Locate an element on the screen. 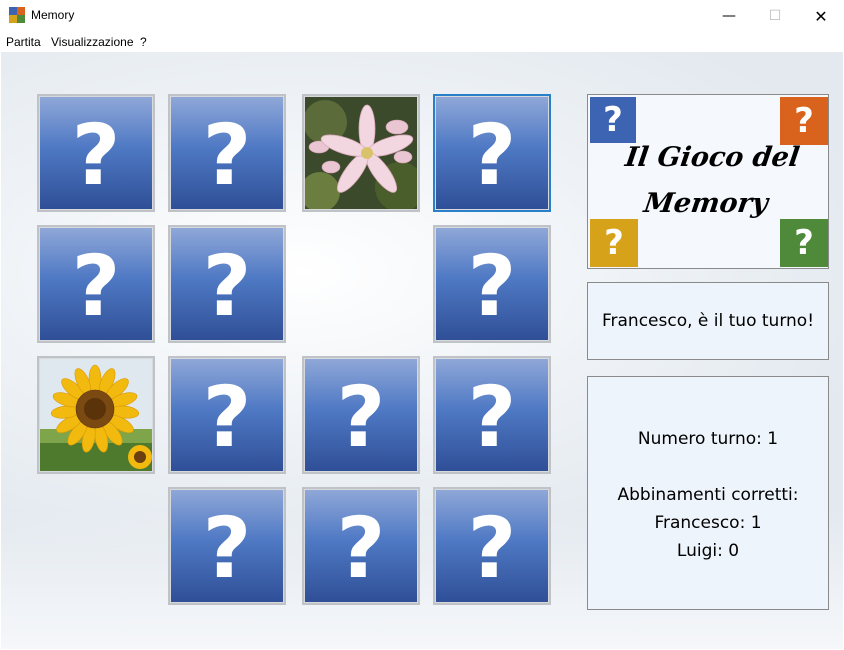 This screenshot has width=844, height=650. logo-title-line2: Memory is located at coordinates (705, 203).